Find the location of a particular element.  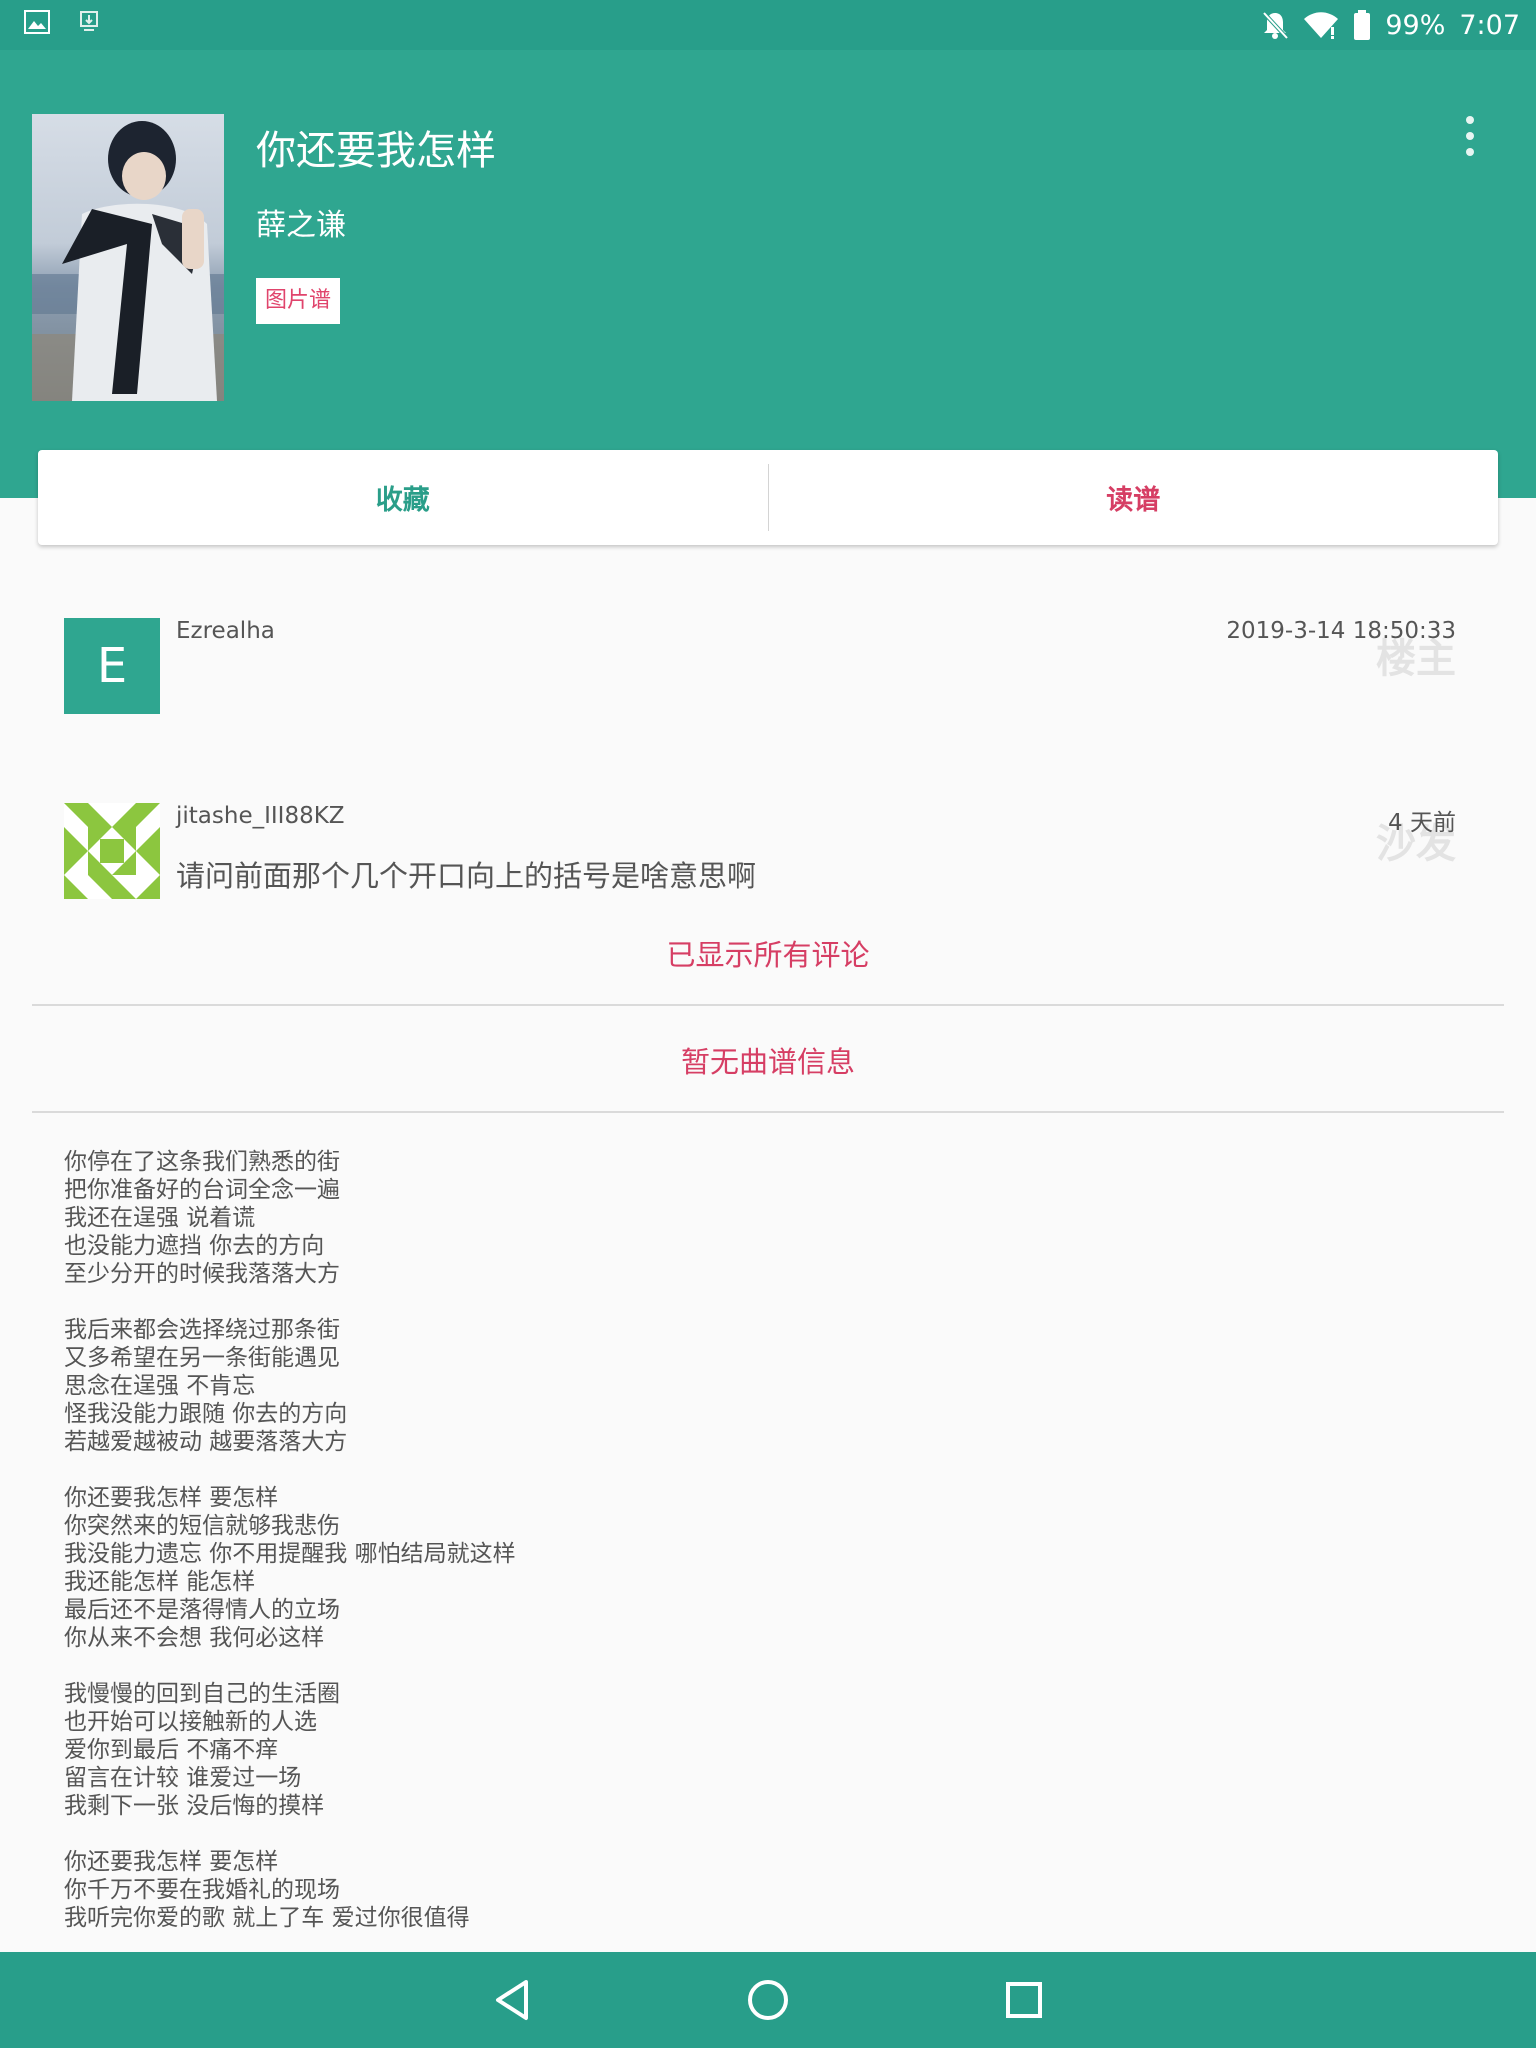

battery-percent: 99% is located at coordinates (1415, 25).